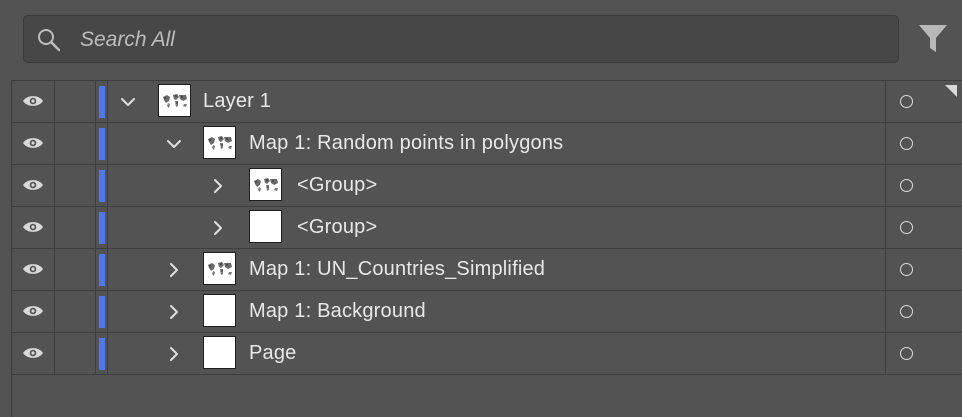  I want to click on layer-row: Map 1: Background, so click(487, 312).